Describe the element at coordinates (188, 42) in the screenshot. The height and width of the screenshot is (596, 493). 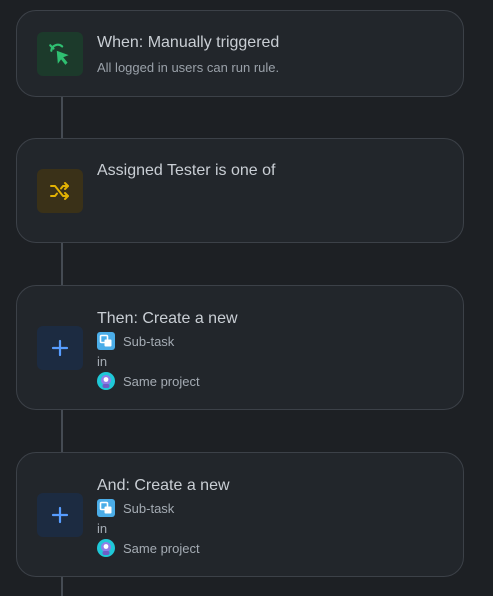
I see `trigger-title: When: Manually triggered` at that location.